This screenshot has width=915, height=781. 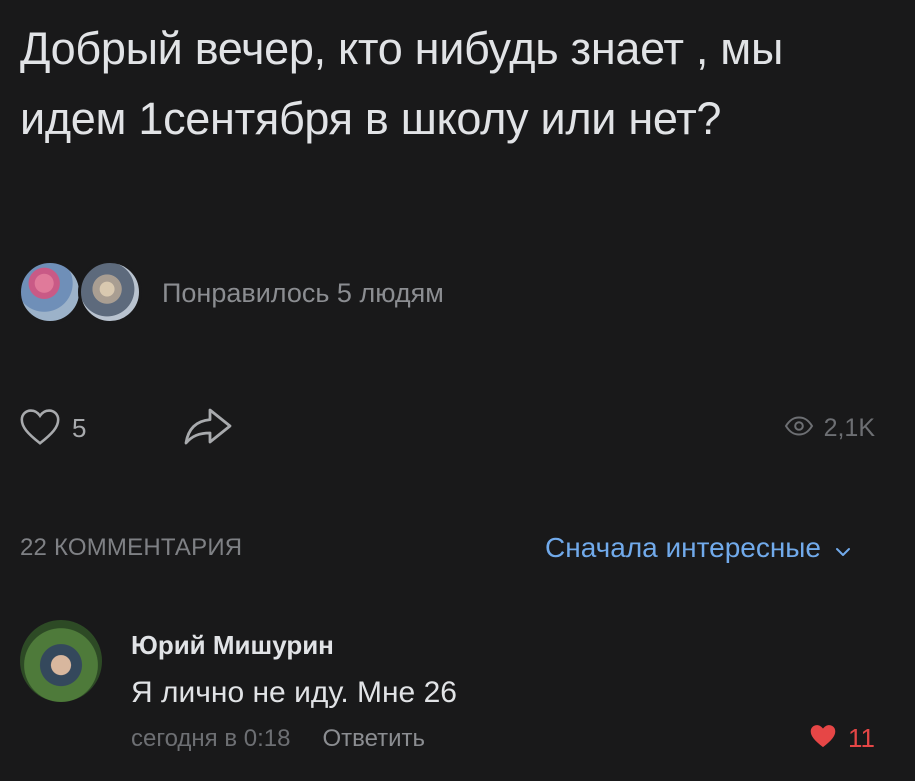 What do you see at coordinates (232, 645) in the screenshot?
I see `comment-author: Юрий Мишурин` at bounding box center [232, 645].